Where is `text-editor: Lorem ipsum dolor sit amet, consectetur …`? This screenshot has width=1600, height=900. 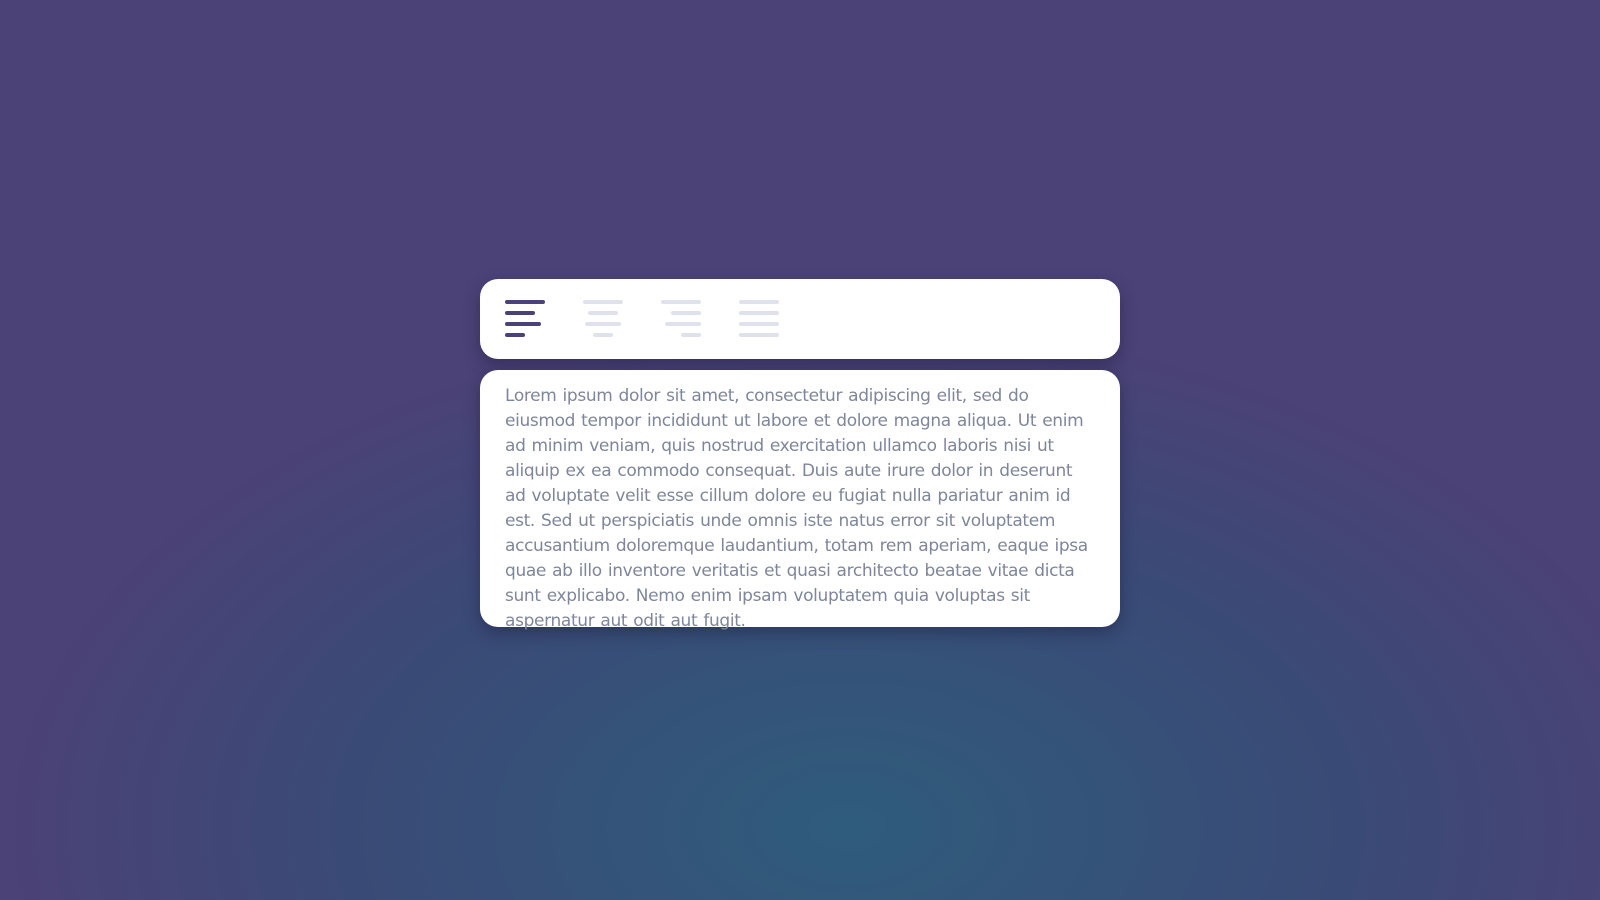
text-editor: Lorem ipsum dolor sit amet, consectetur … is located at coordinates (800, 500).